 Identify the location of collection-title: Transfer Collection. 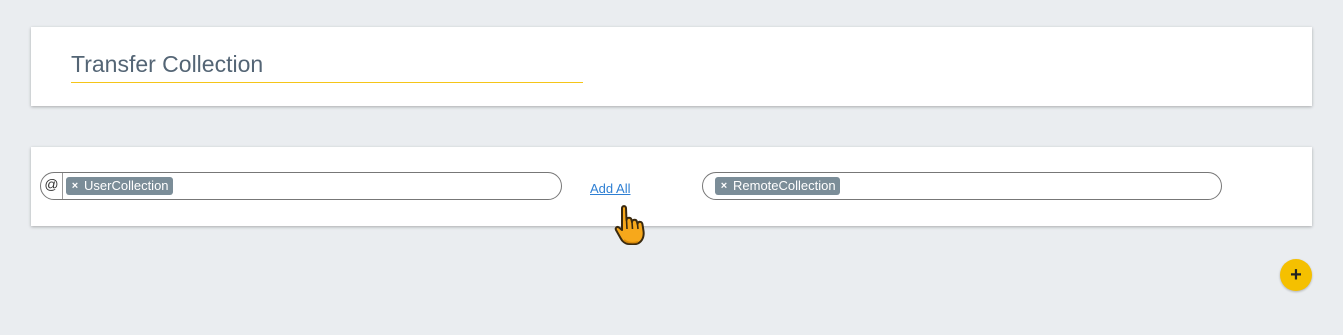
(167, 64).